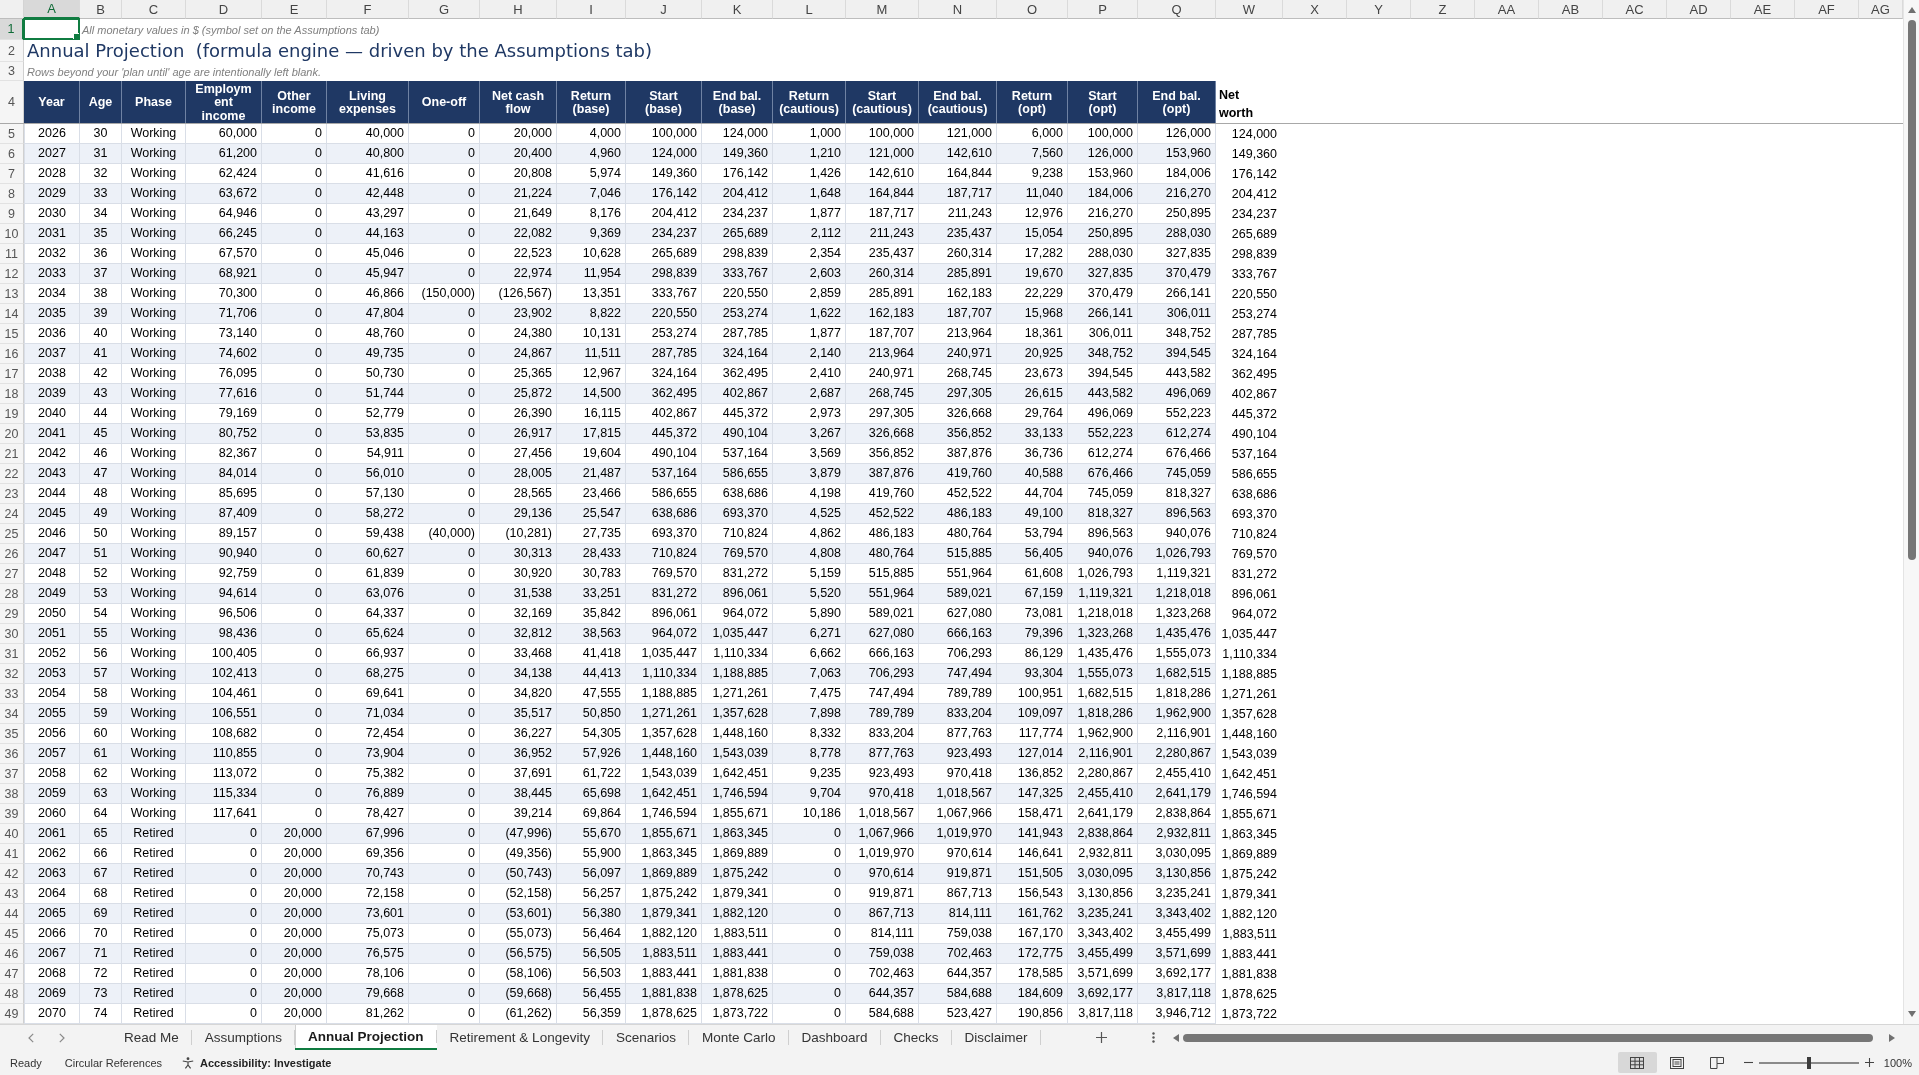 Image resolution: width=1919 pixels, height=1075 pixels. I want to click on down-arrow-icon, so click(1911, 1014).